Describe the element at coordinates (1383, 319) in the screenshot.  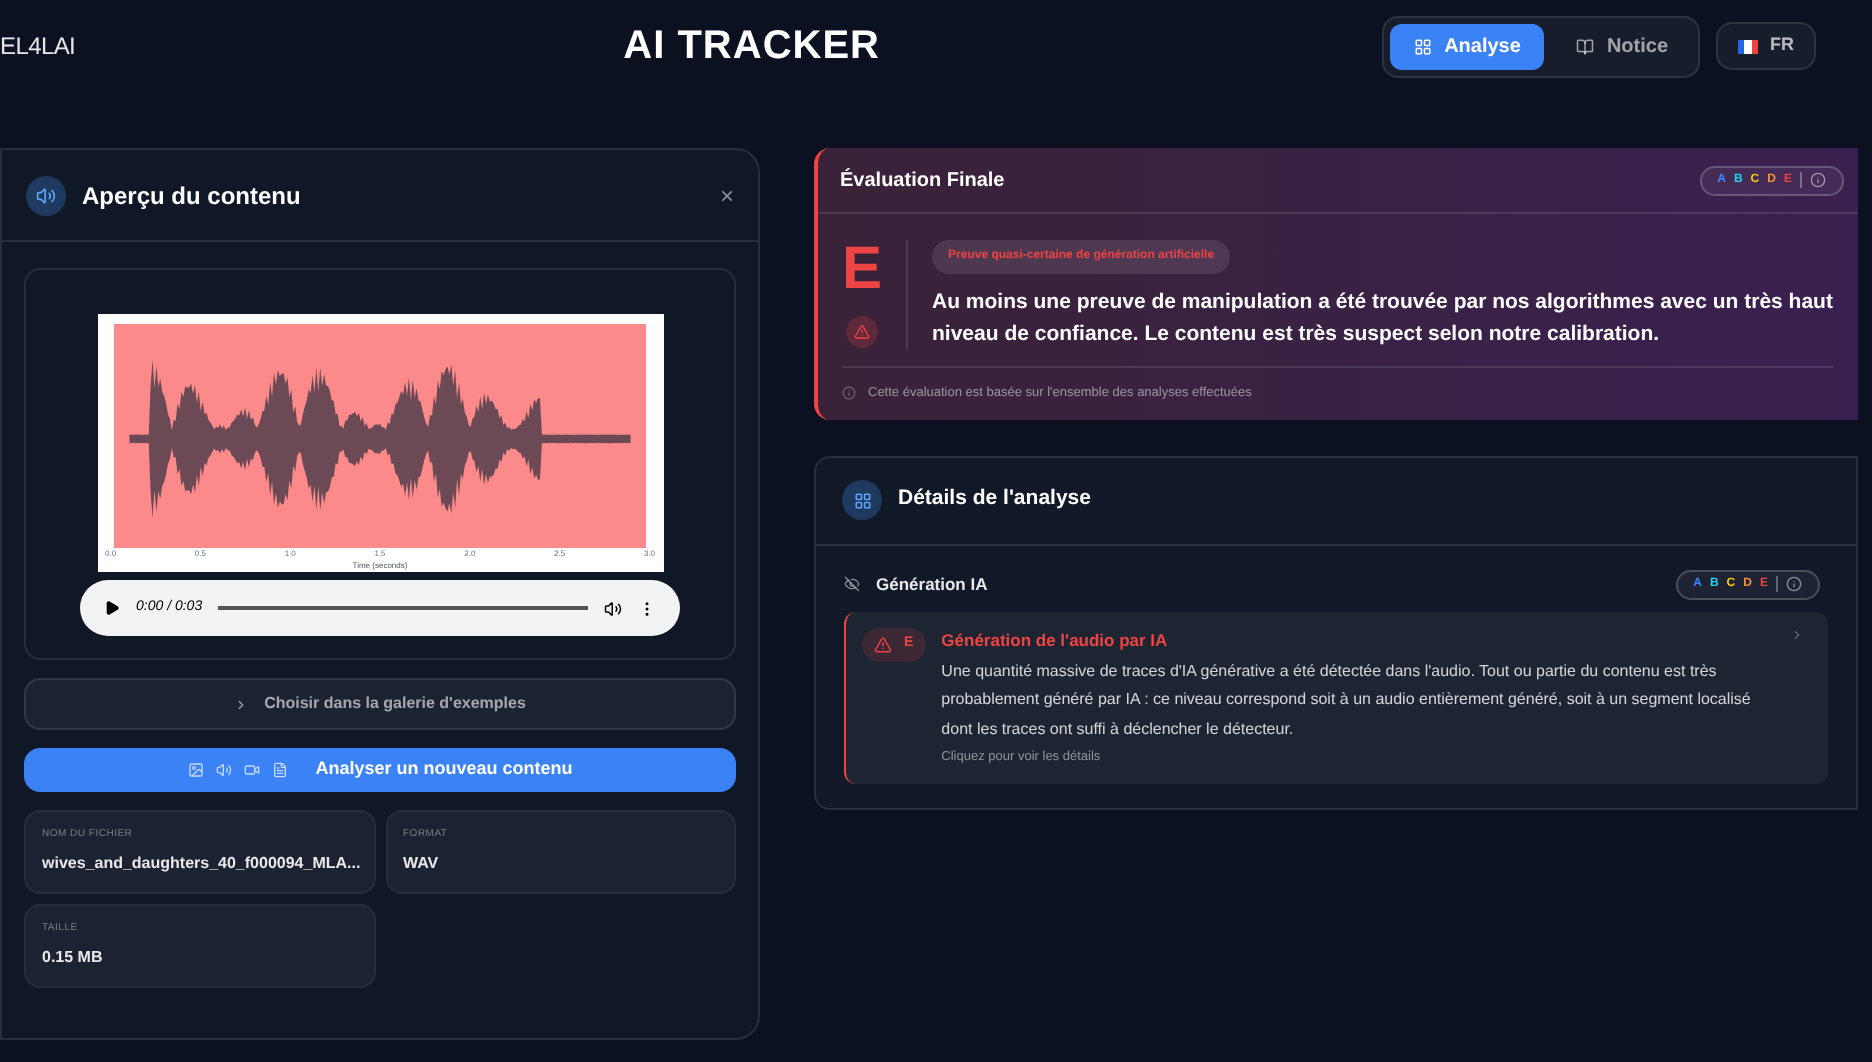
I see `verdict-text: Au moins une preuve de manipulation a été trouvée par nos algorithmes avec un très haut niveau de confiance. Le contenu est très suspect selon notre calibration.` at that location.